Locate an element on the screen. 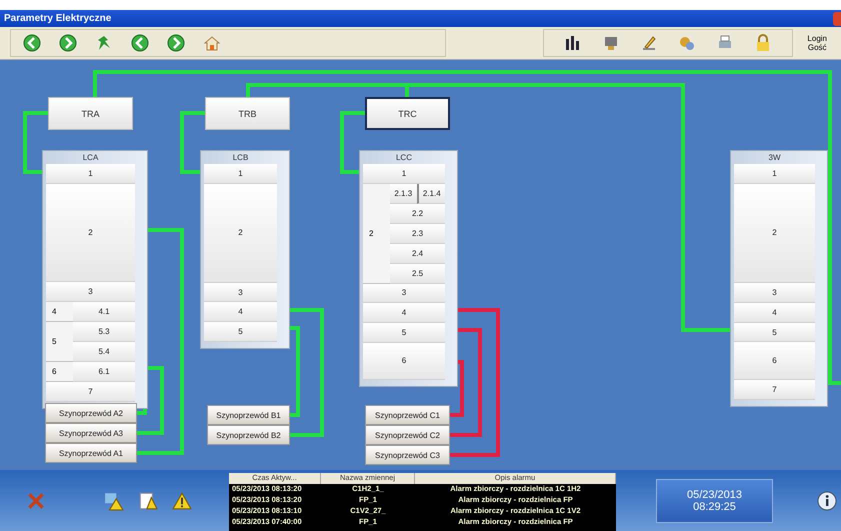 This screenshot has height=531, width=841. transformer-node: TRC is located at coordinates (407, 113).